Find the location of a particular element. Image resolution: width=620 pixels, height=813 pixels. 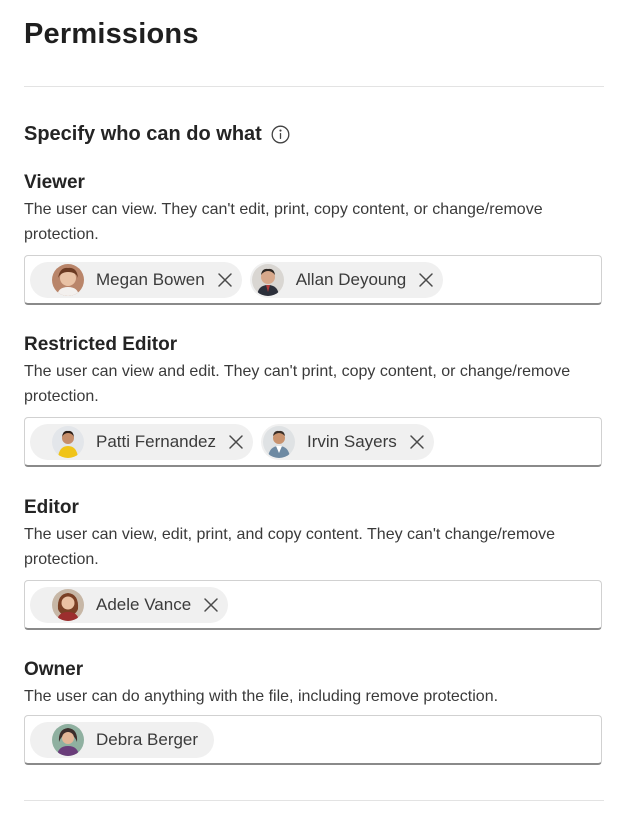

people-picker-viewer: Megan Bowen Allan Deyoung is located at coordinates (313, 280).